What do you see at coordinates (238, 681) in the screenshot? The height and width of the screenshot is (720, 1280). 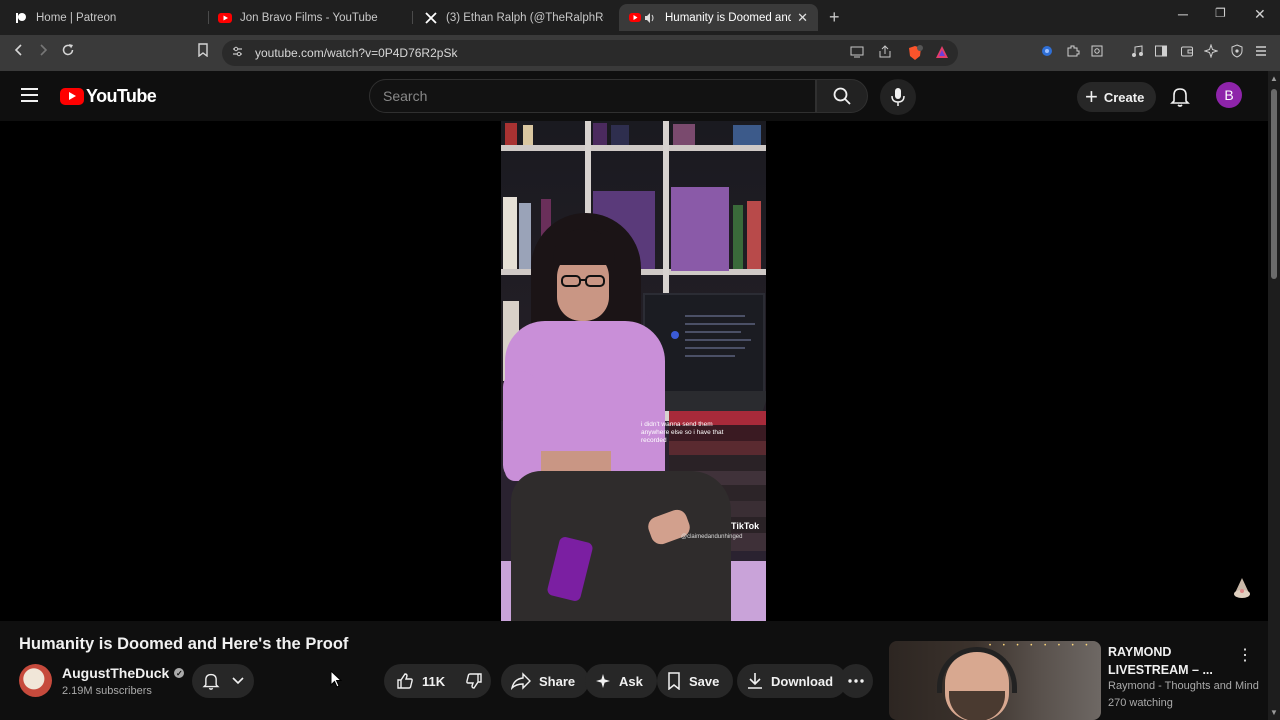 I see `chevron-down-icon` at bounding box center [238, 681].